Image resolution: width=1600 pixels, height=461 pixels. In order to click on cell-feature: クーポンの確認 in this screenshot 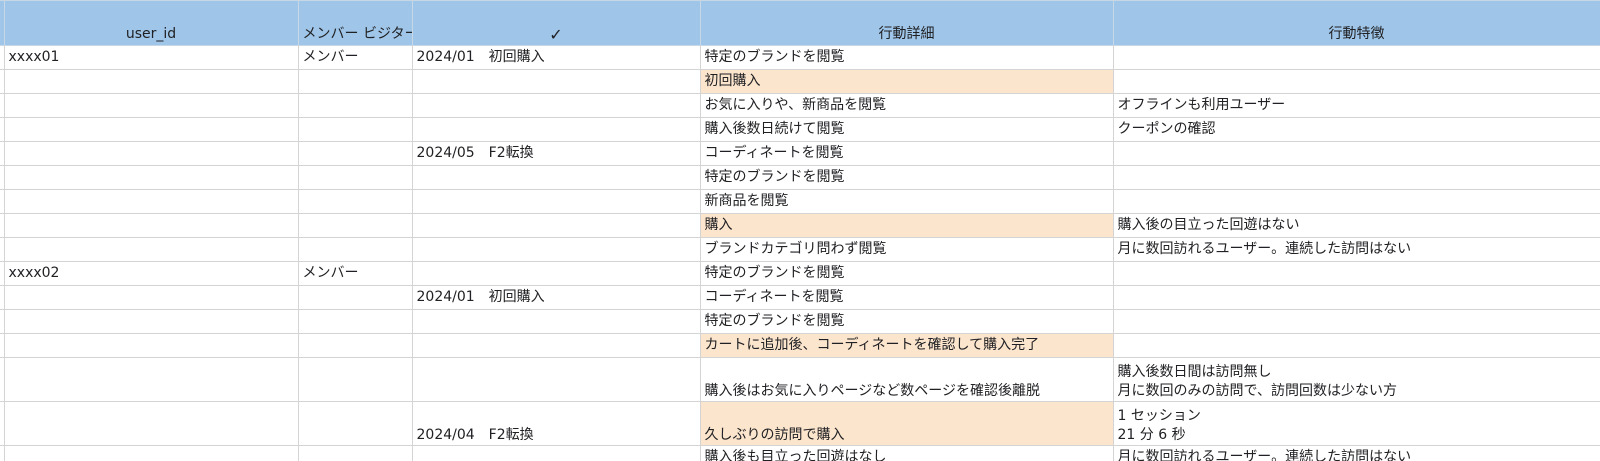, I will do `click(1356, 129)`.